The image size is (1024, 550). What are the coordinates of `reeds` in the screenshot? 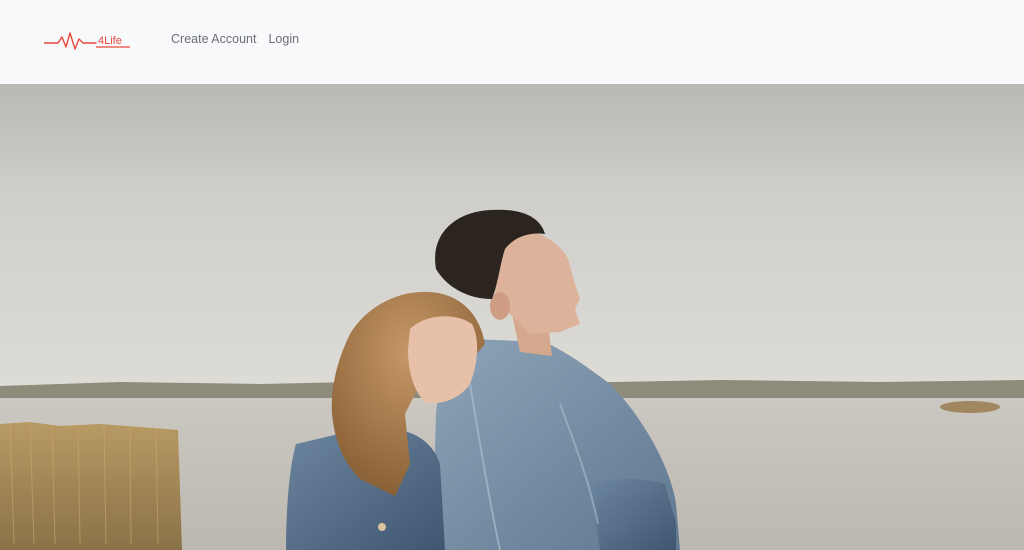 It's located at (91, 486).